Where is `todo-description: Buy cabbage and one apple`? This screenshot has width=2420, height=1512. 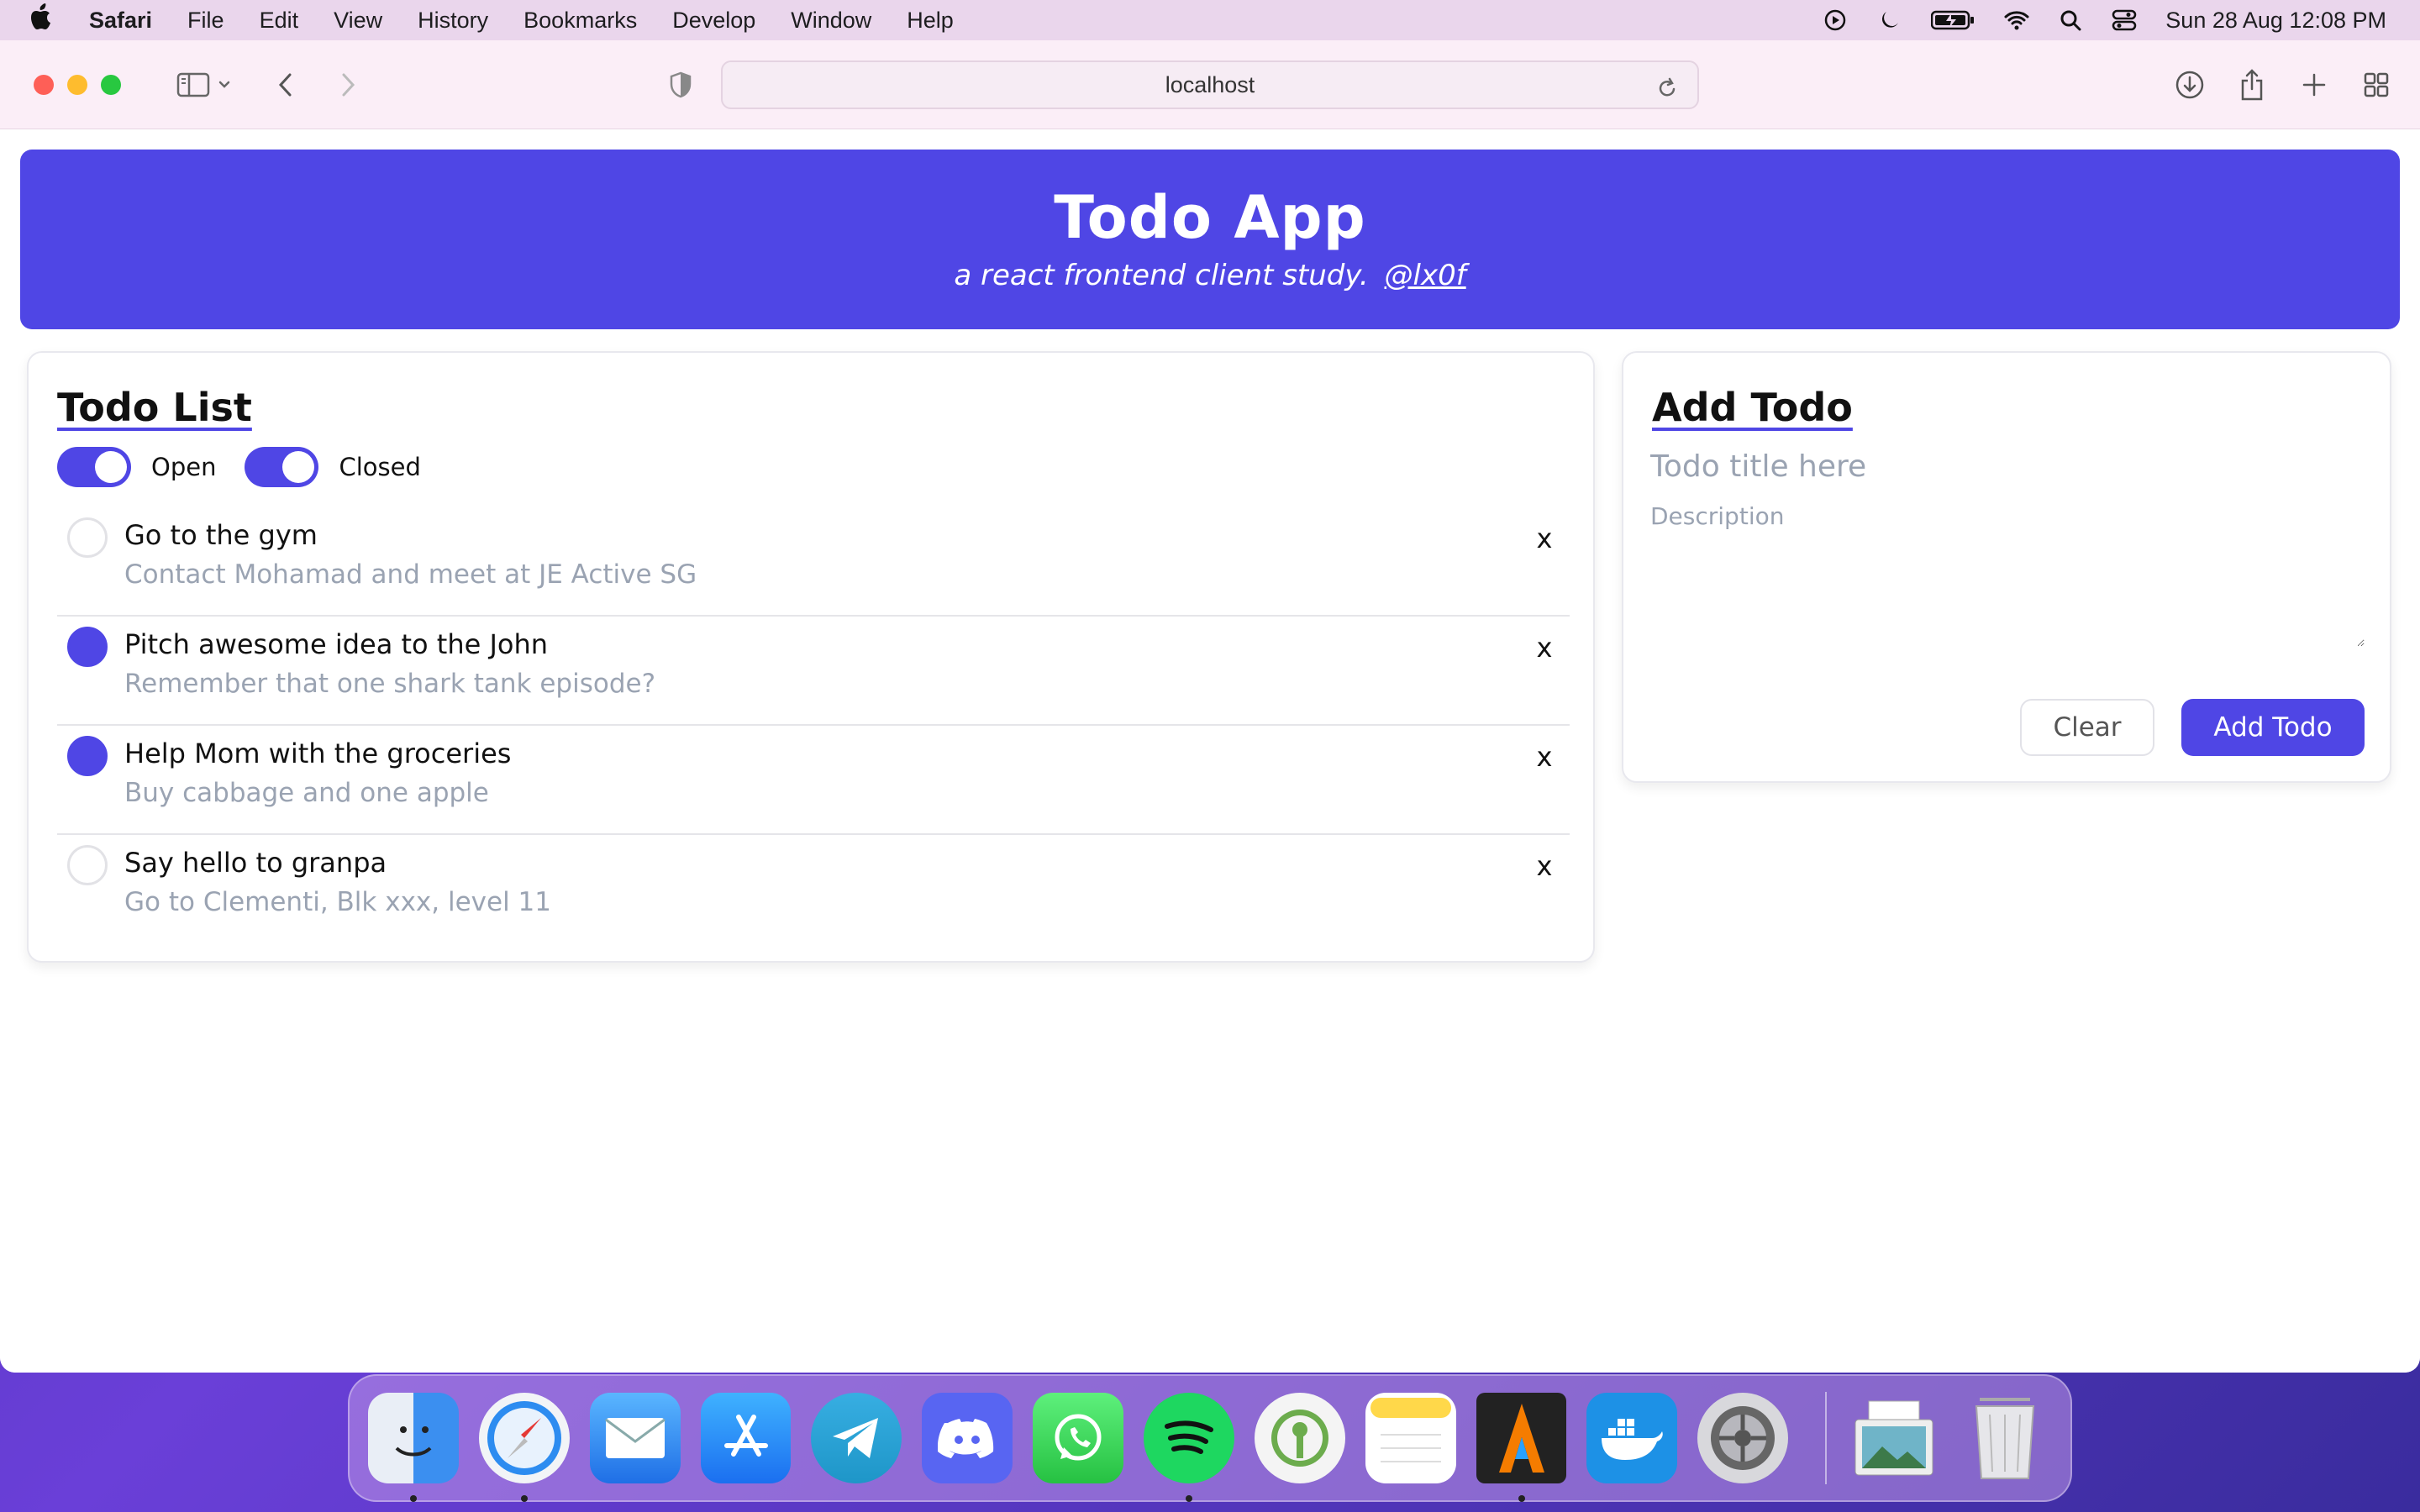 todo-description: Buy cabbage and one apple is located at coordinates (306, 793).